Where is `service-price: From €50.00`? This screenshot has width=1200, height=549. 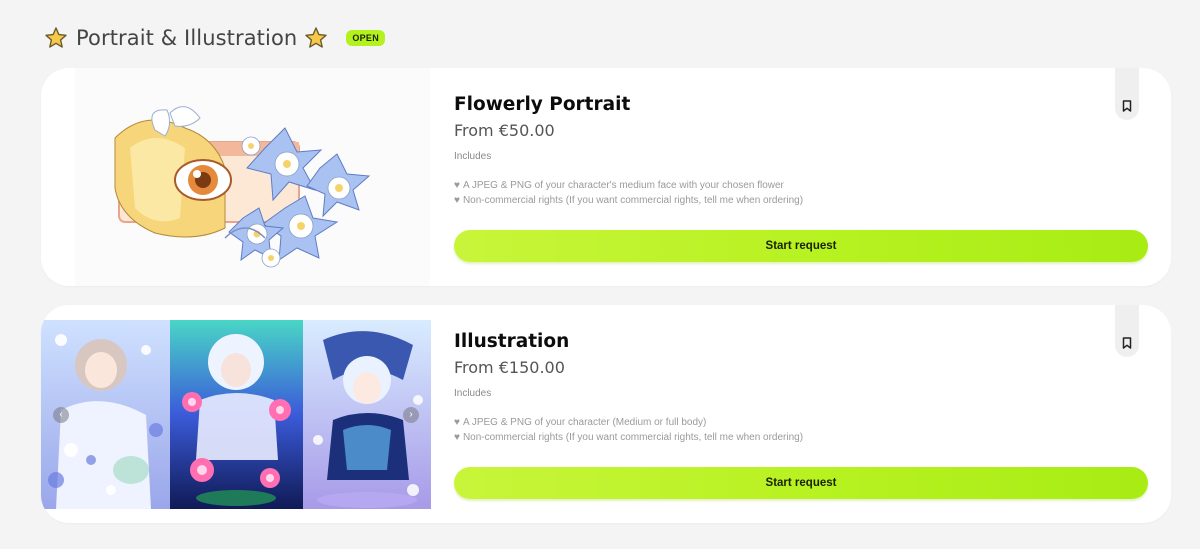
service-price: From €50.00 is located at coordinates (504, 130).